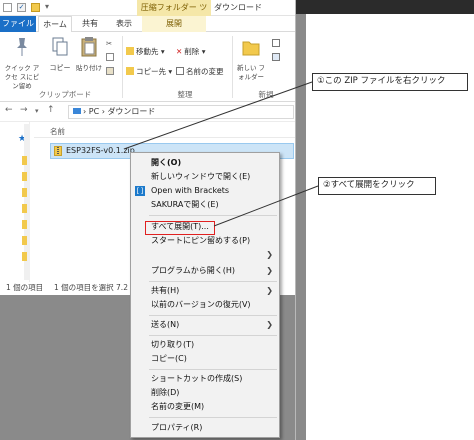 Image resolution: width=474 pixels, height=440 pixels. I want to click on address-path: › PC › ダウンロード, so click(119, 111).